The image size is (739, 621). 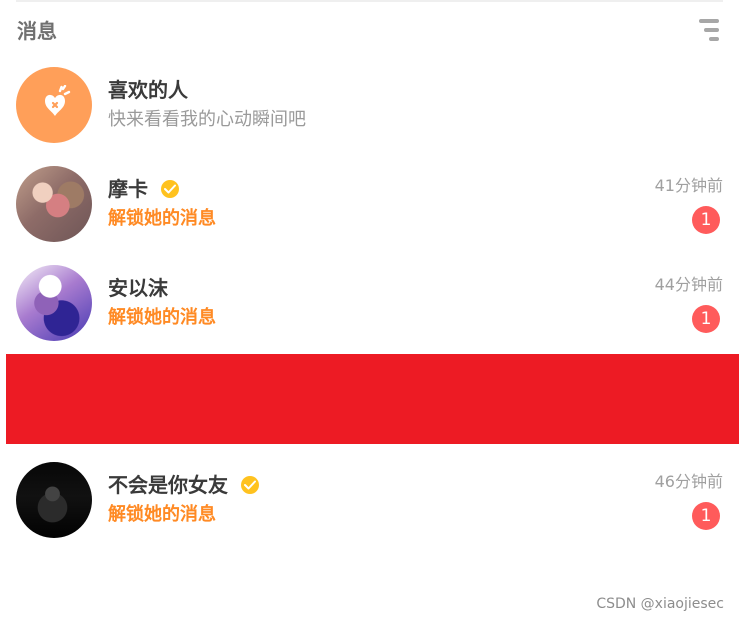 What do you see at coordinates (58, 100) in the screenshot?
I see `heart-spark-icon` at bounding box center [58, 100].